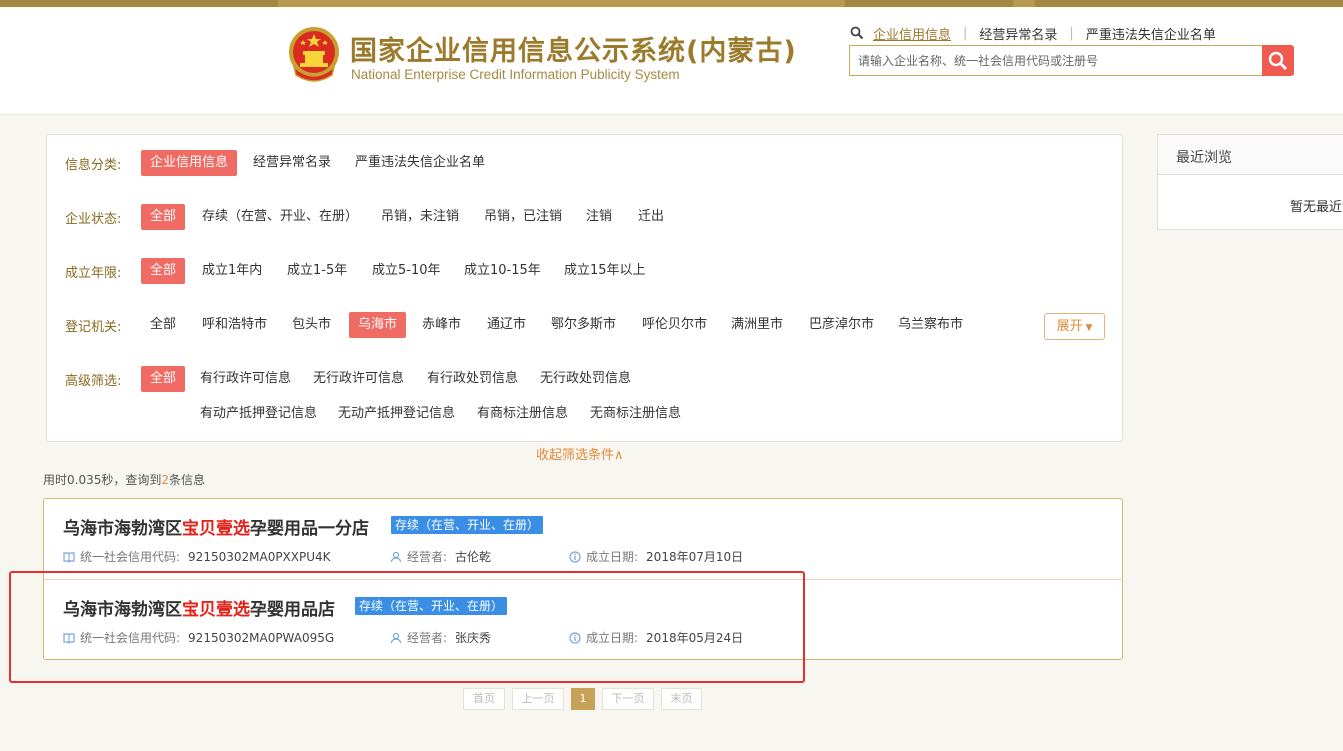 This screenshot has height=751, width=1343. What do you see at coordinates (245, 379) in the screenshot?
I see `filter-option: 有行政许可信息` at bounding box center [245, 379].